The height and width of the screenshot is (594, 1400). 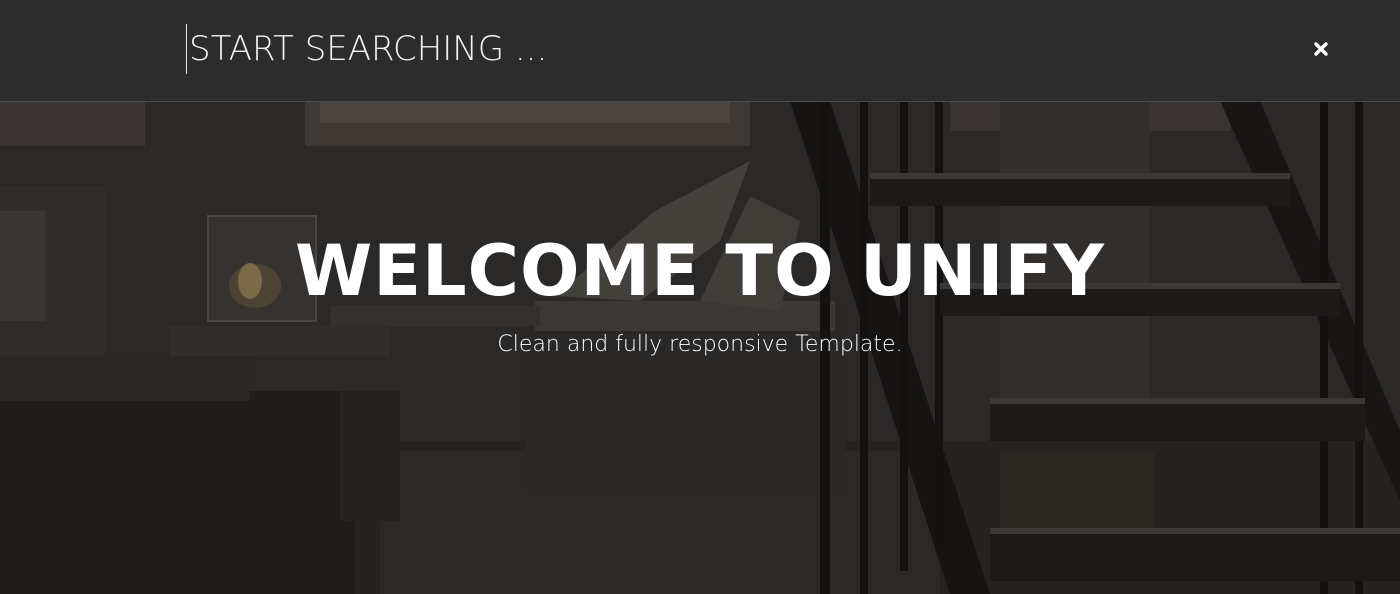 I want to click on hero-title: WELCOME TO UNIFY, so click(x=700, y=271).